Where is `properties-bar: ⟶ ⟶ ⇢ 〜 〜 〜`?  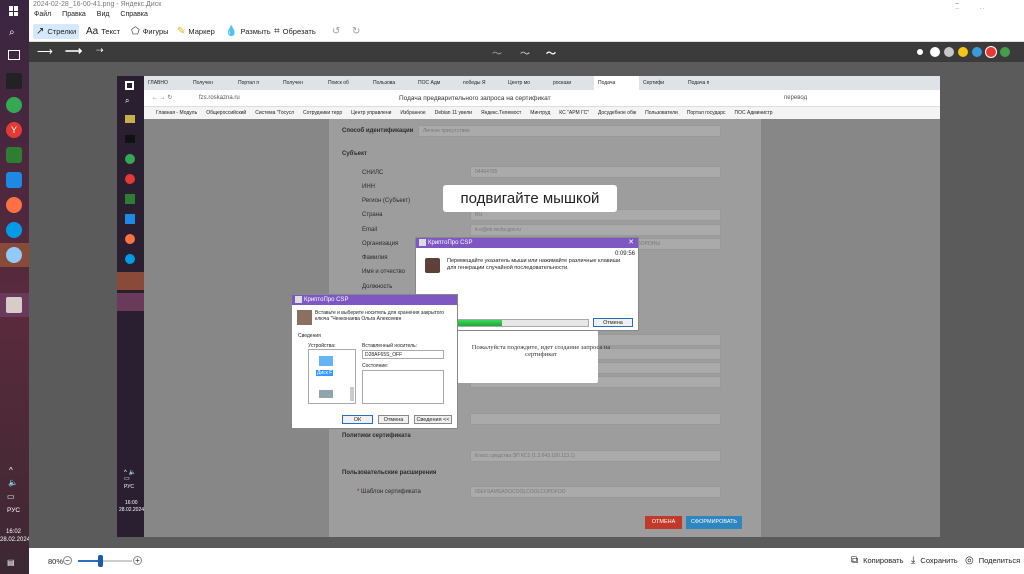 properties-bar: ⟶ ⟶ ⇢ 〜 〜 〜 is located at coordinates (526, 52).